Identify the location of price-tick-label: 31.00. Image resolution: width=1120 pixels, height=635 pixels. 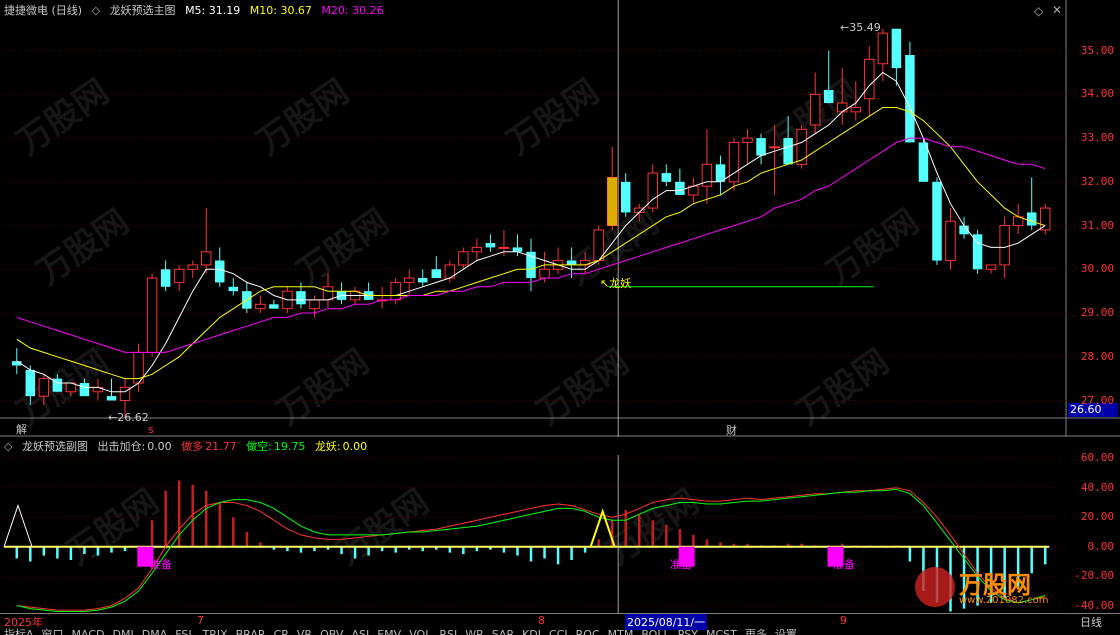
(1097, 225).